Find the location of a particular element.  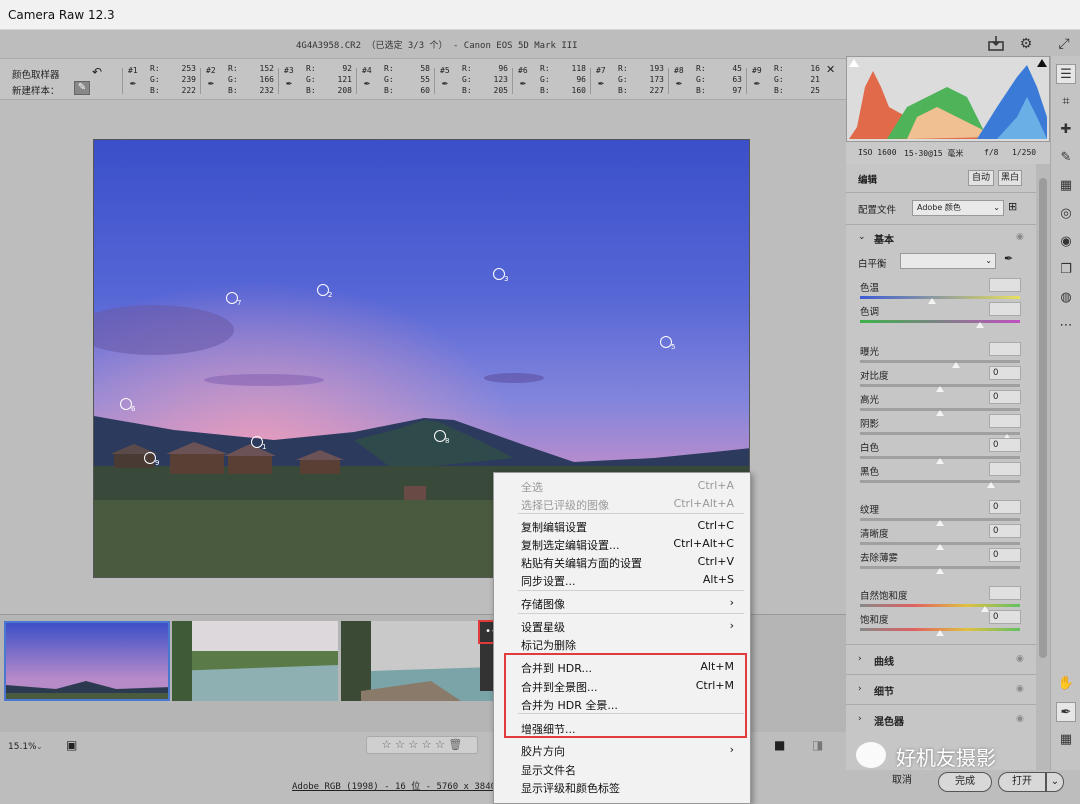

snapshots-icon: ❐ is located at coordinates (1066, 270).